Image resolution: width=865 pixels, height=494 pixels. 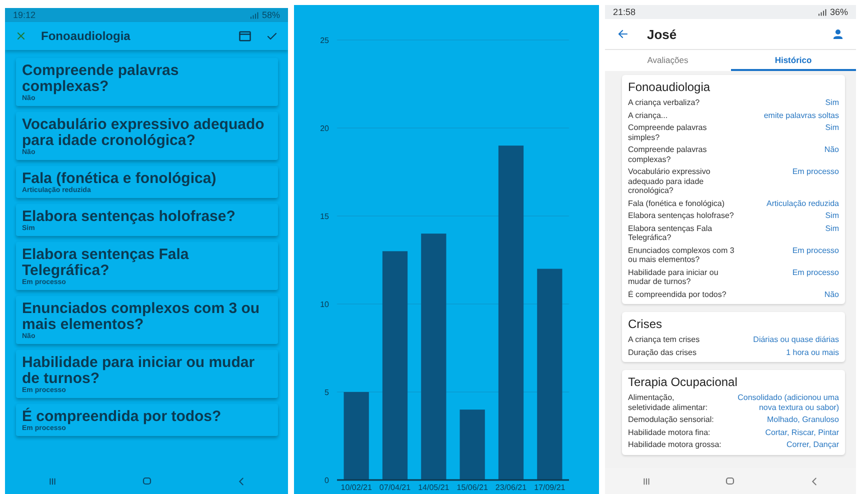 I want to click on row-label: Habilidade motora grossa:, so click(x=675, y=445).